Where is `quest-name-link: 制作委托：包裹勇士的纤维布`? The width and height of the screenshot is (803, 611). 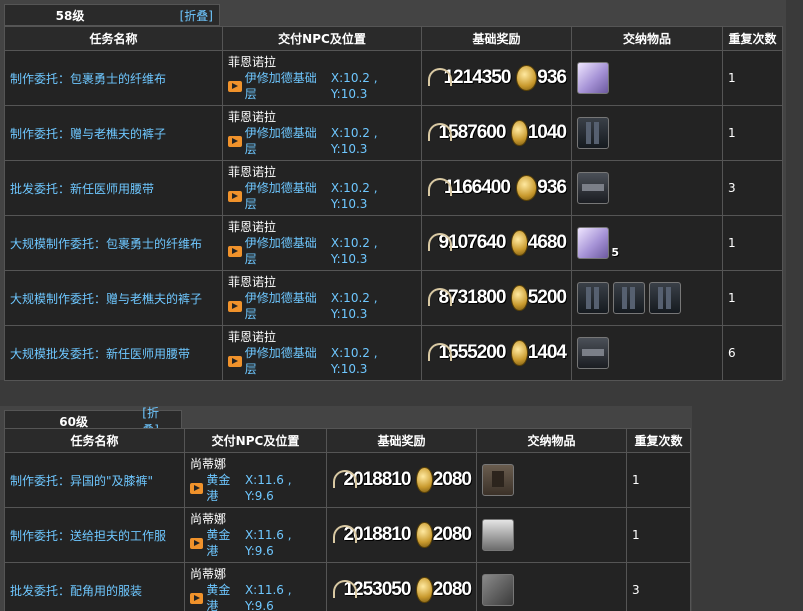
quest-name-link: 制作委托：包裹勇士的纤维布 is located at coordinates (113, 78).